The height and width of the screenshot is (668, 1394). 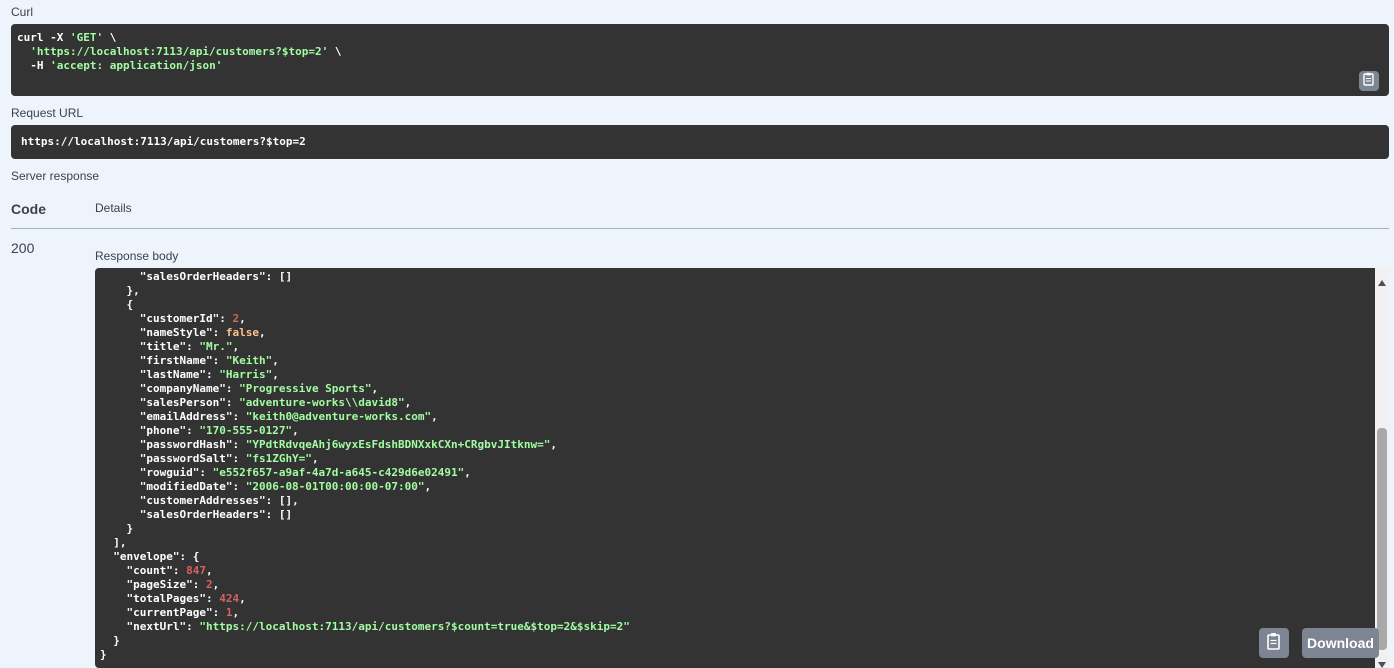 What do you see at coordinates (140, 556) in the screenshot?
I see `json-token: "envelope"` at bounding box center [140, 556].